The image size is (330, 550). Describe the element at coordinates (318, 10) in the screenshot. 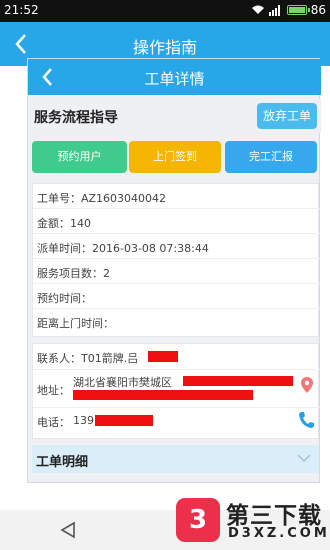

I see `battery-level: 86` at that location.